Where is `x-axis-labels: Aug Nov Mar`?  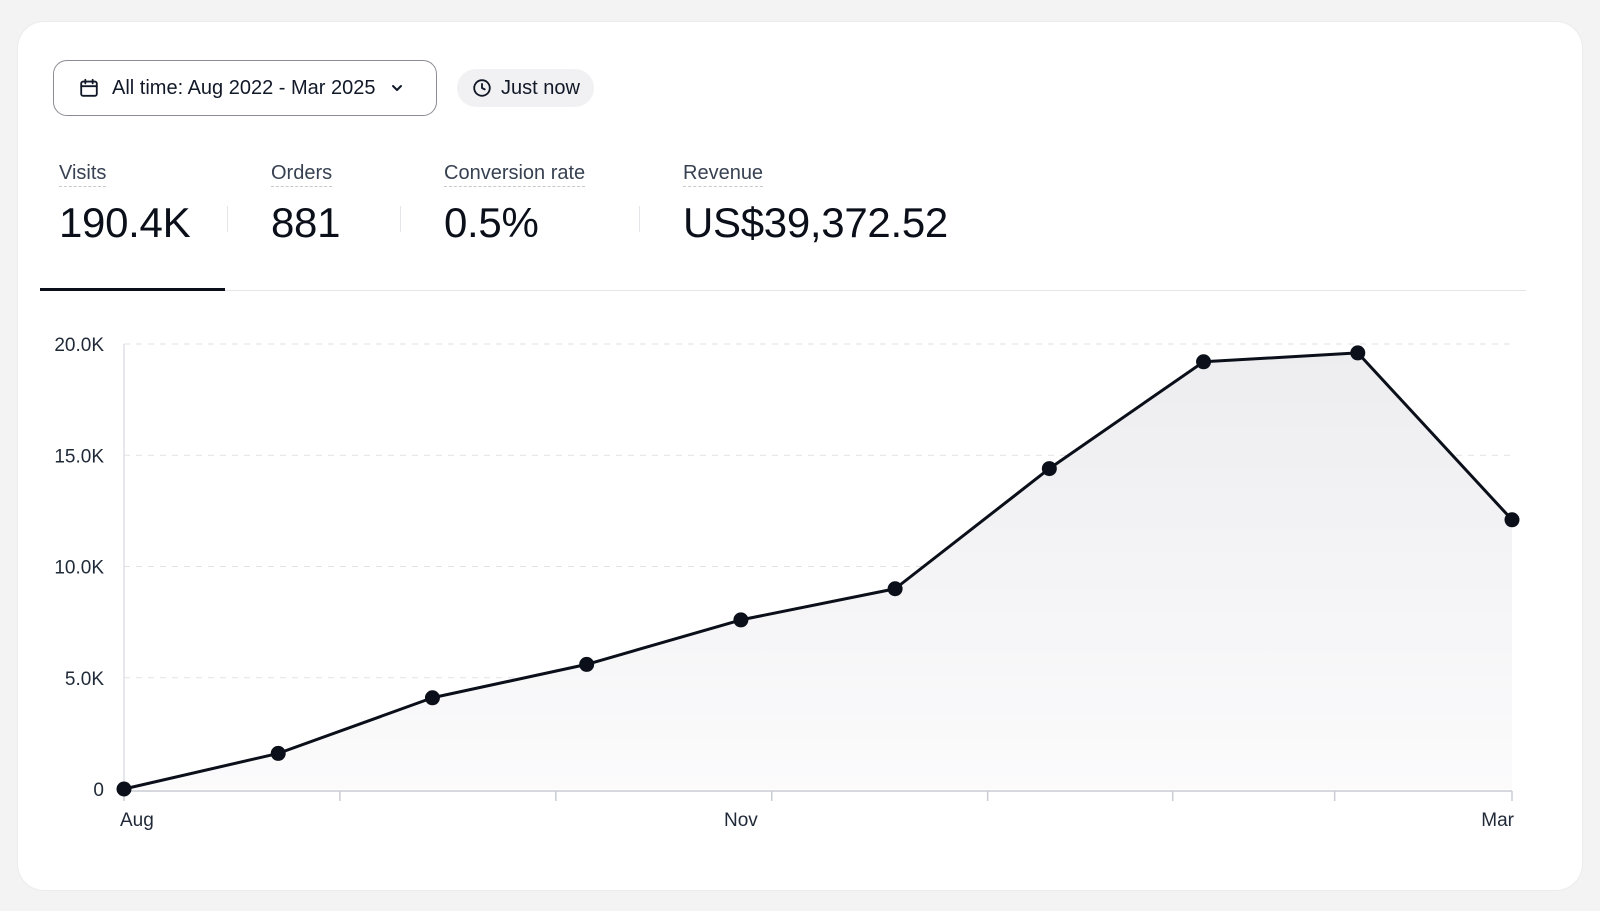
x-axis-labels: Aug Nov Mar is located at coordinates (817, 820).